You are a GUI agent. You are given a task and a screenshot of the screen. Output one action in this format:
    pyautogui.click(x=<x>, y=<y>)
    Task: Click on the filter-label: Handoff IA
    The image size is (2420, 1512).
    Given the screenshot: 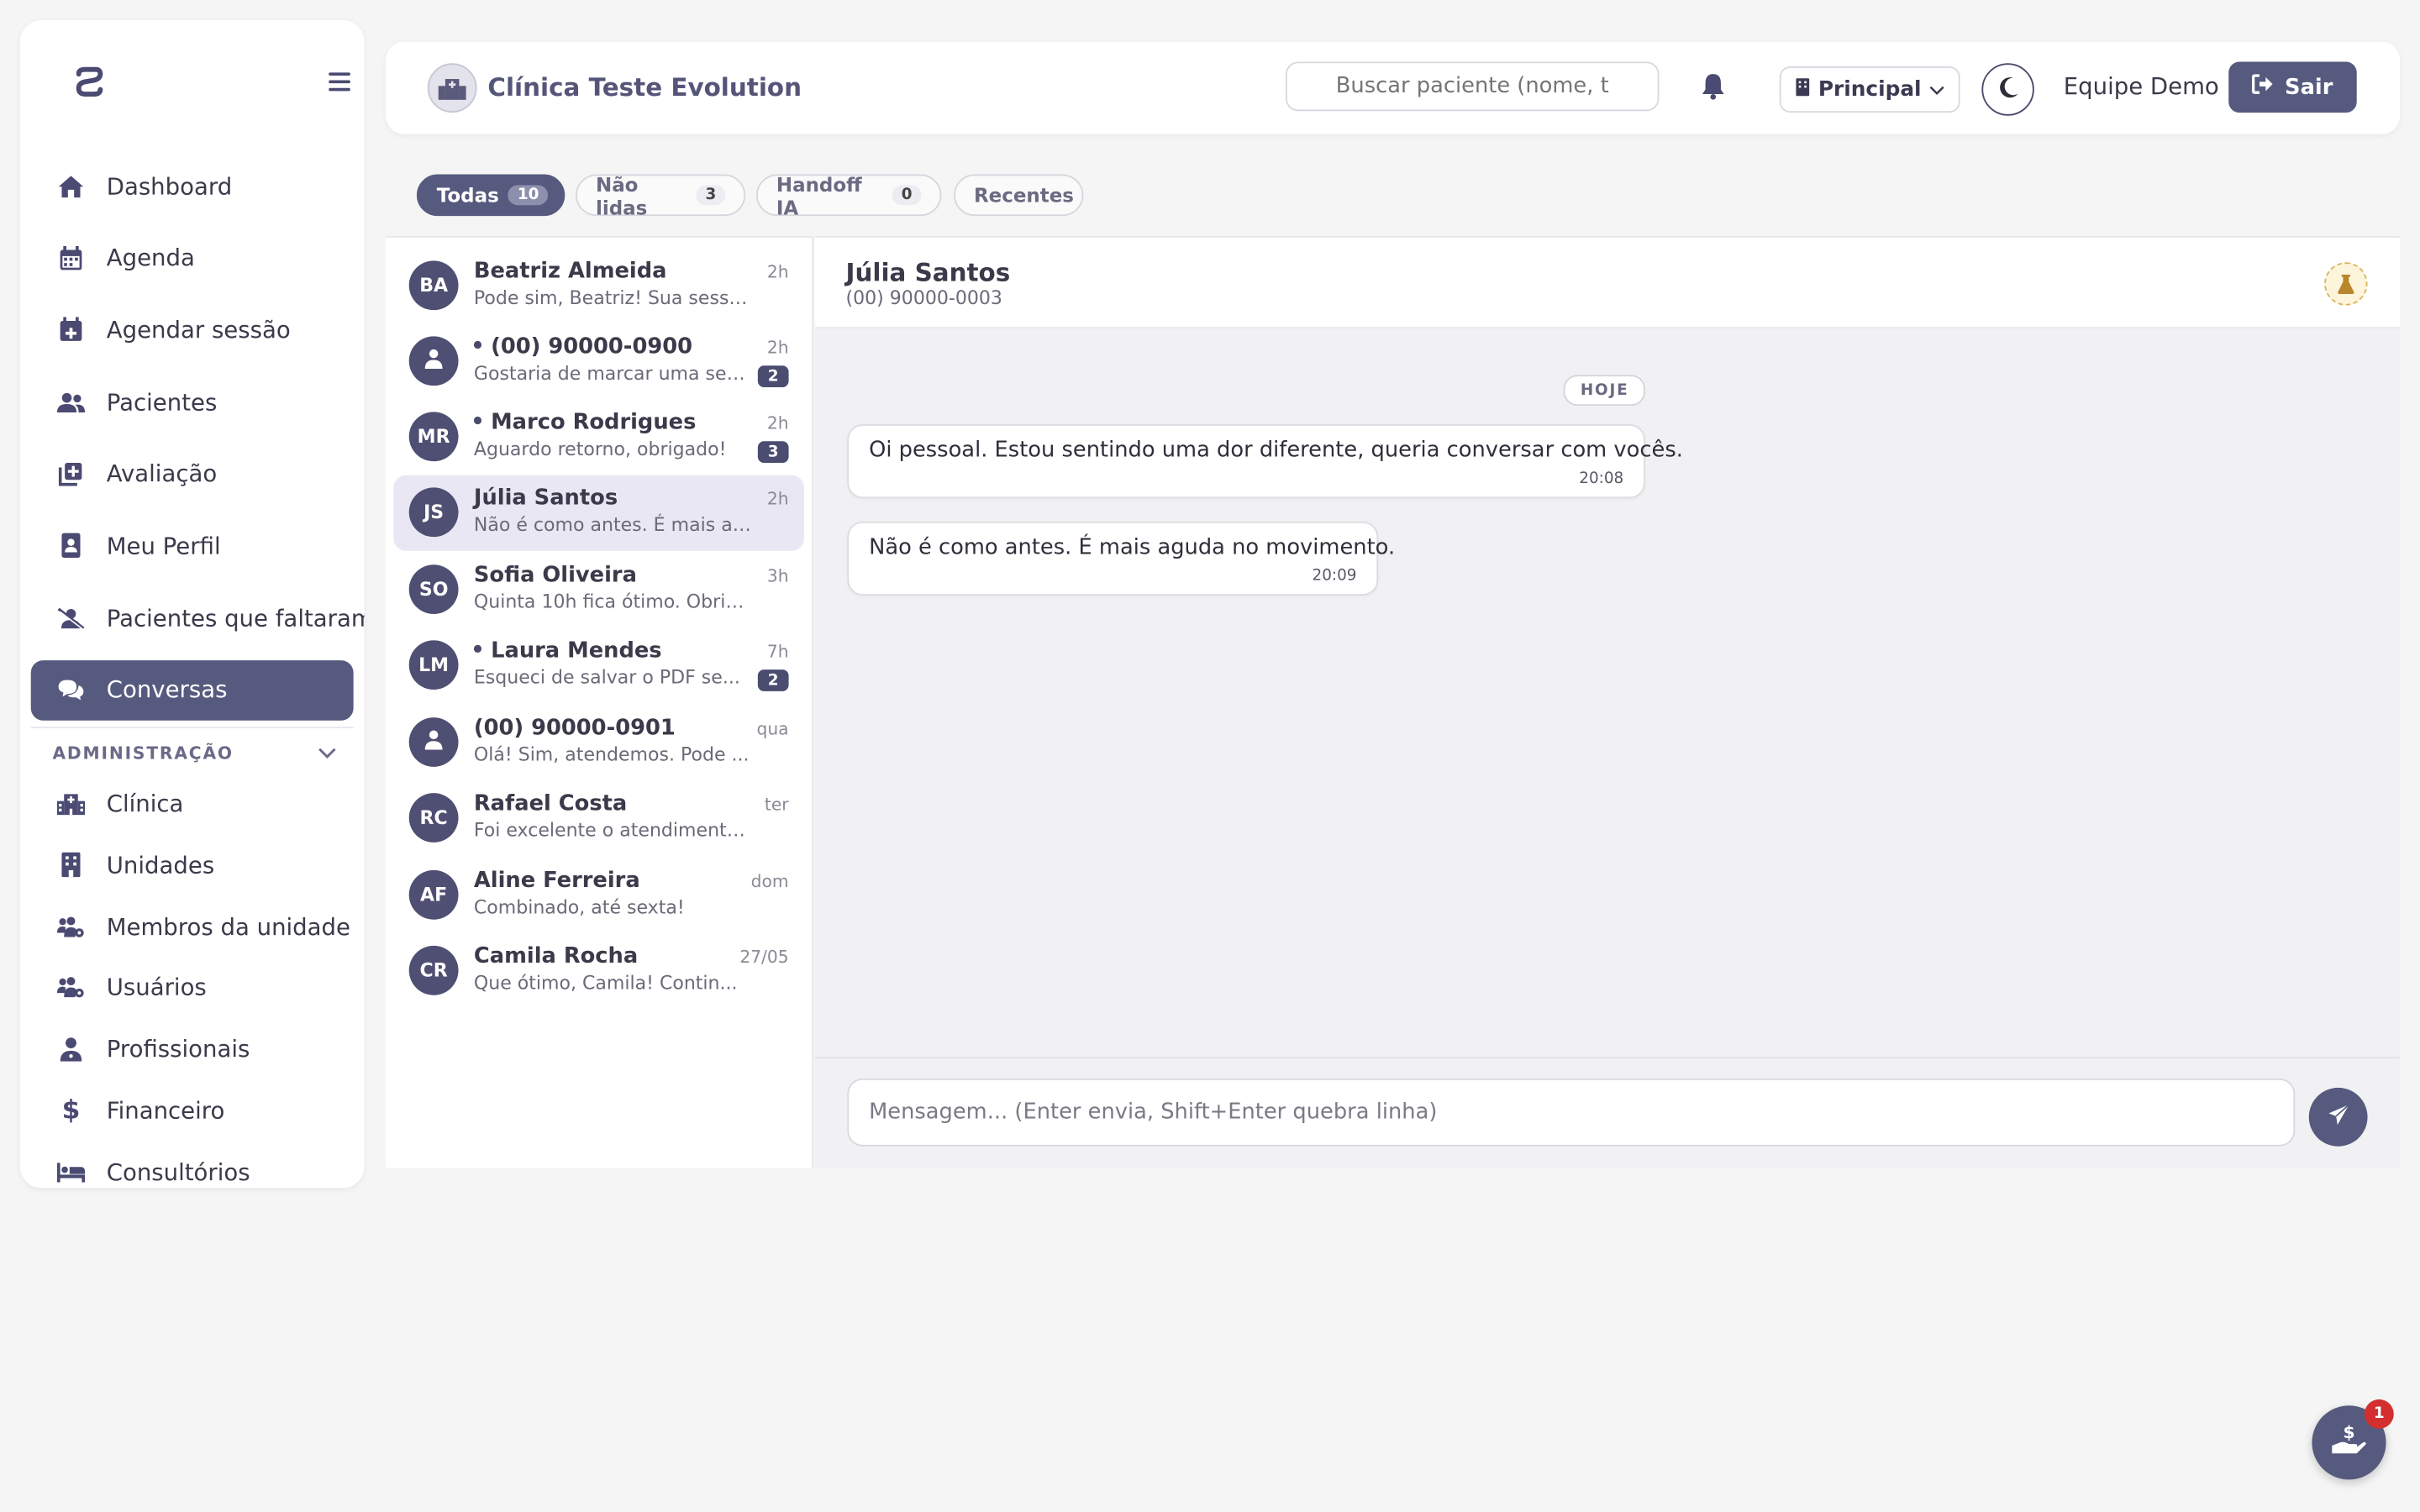 What is the action you would take?
    pyautogui.click(x=819, y=194)
    